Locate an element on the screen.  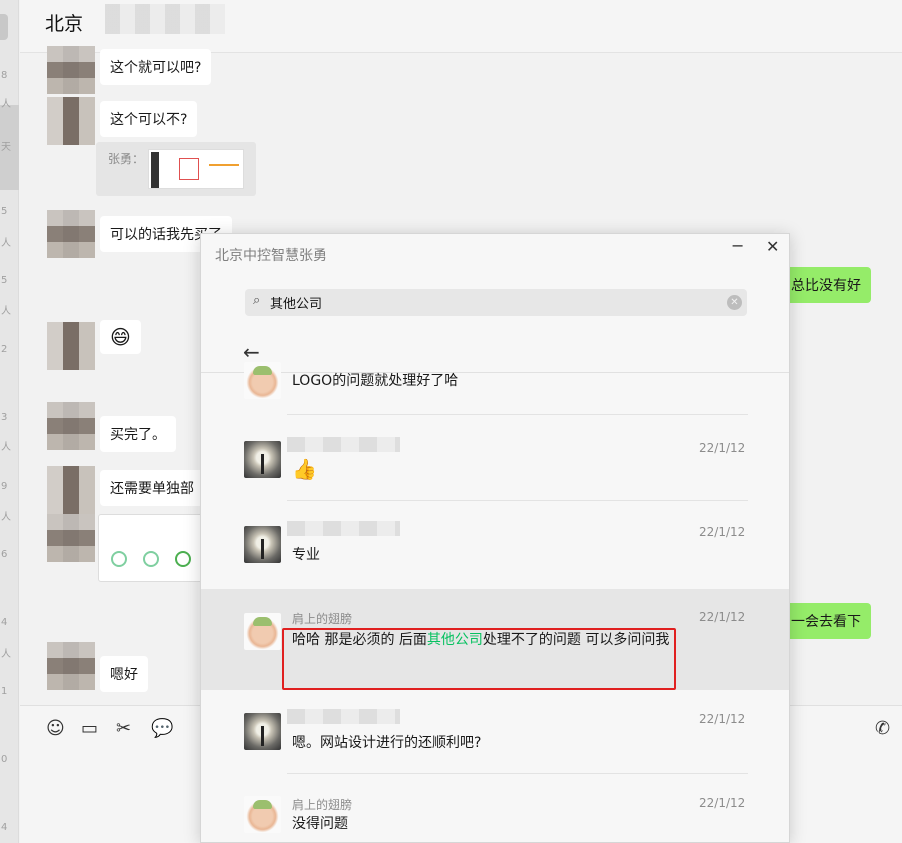
result-text: 没得问题 is located at coordinates (320, 824).